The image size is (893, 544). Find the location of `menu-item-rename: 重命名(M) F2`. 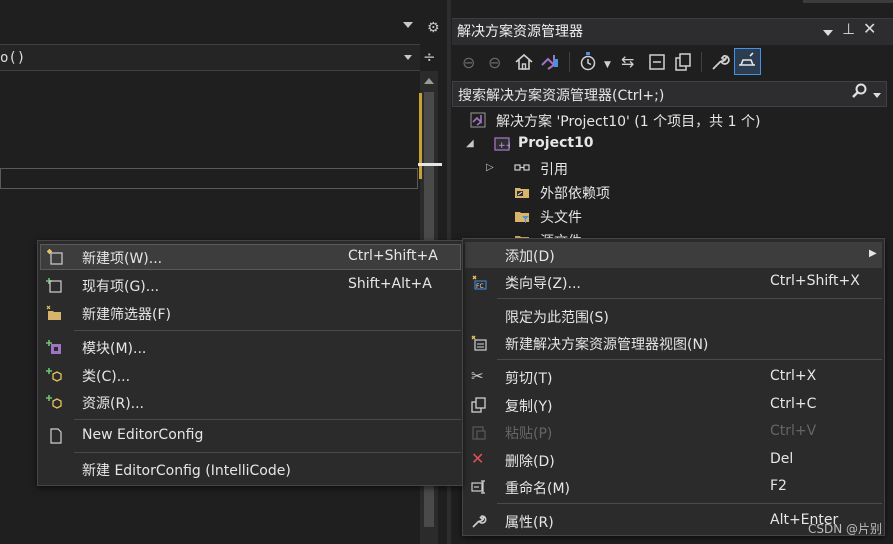

menu-item-rename: 重命名(M) F2 is located at coordinates (673, 487).